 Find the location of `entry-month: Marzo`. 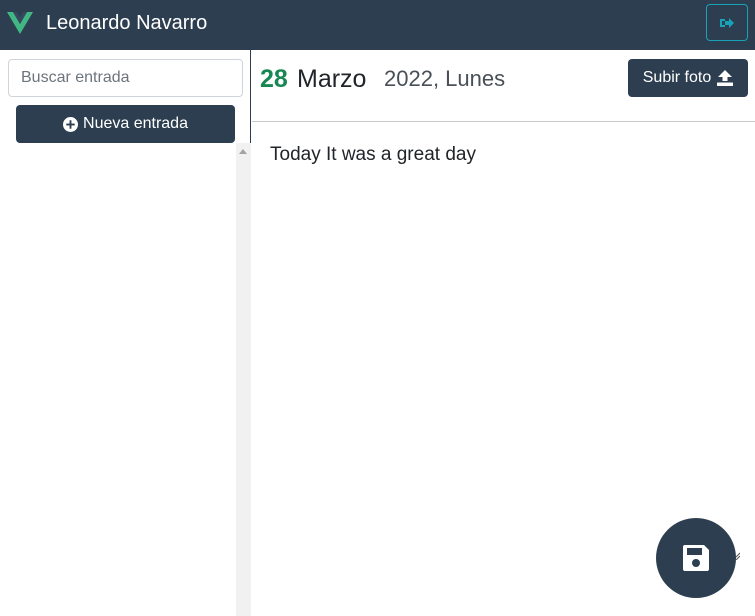

entry-month: Marzo is located at coordinates (332, 79).